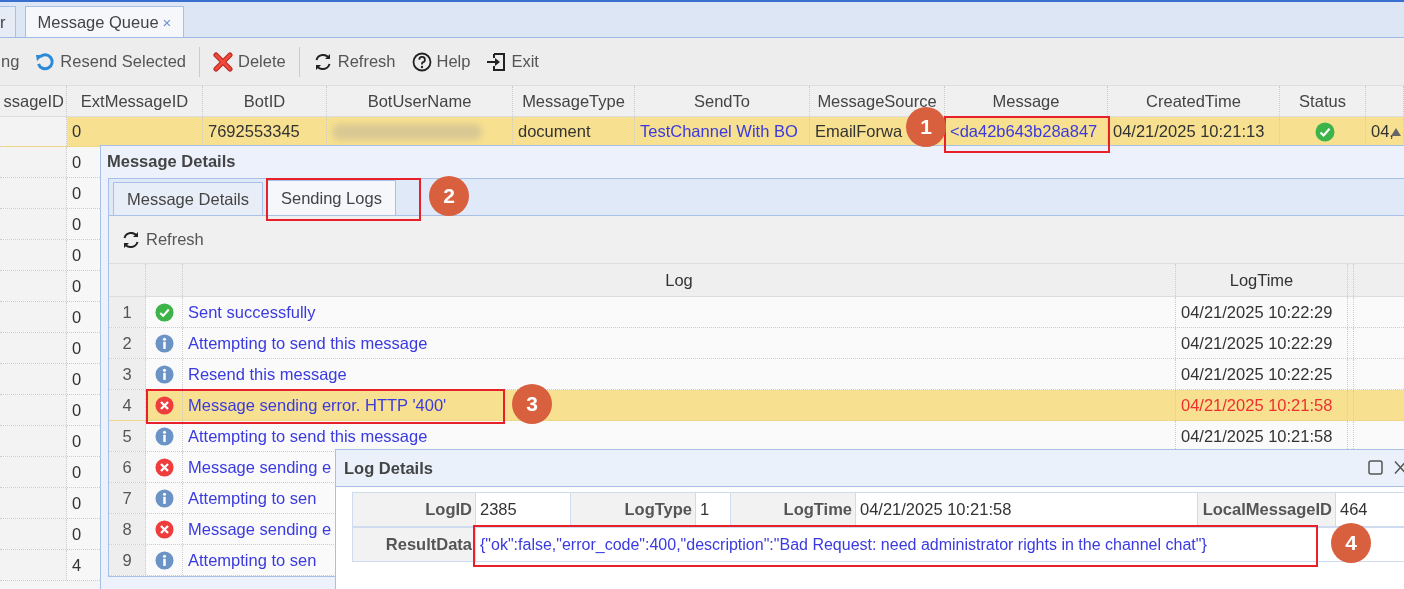 The width and height of the screenshot is (1404, 589). Describe the element at coordinates (1193, 101) in the screenshot. I see `column-header: CreatedTime` at that location.